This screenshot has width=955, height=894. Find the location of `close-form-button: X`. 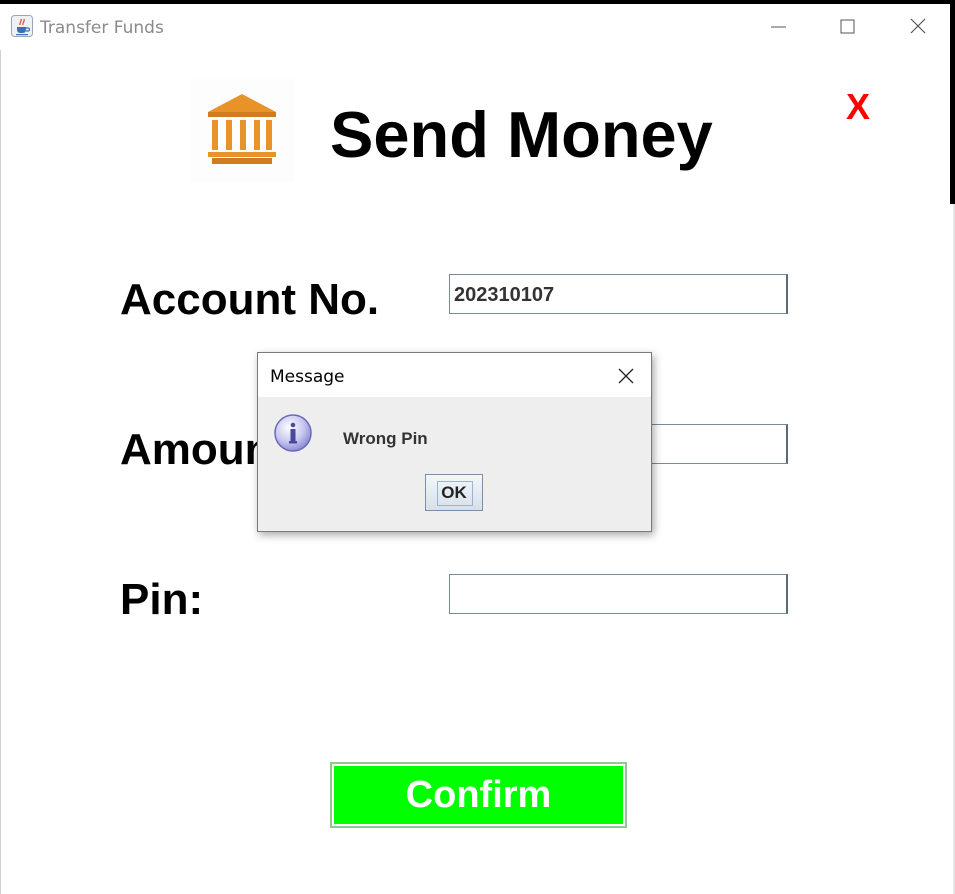

close-form-button: X is located at coordinates (858, 107).